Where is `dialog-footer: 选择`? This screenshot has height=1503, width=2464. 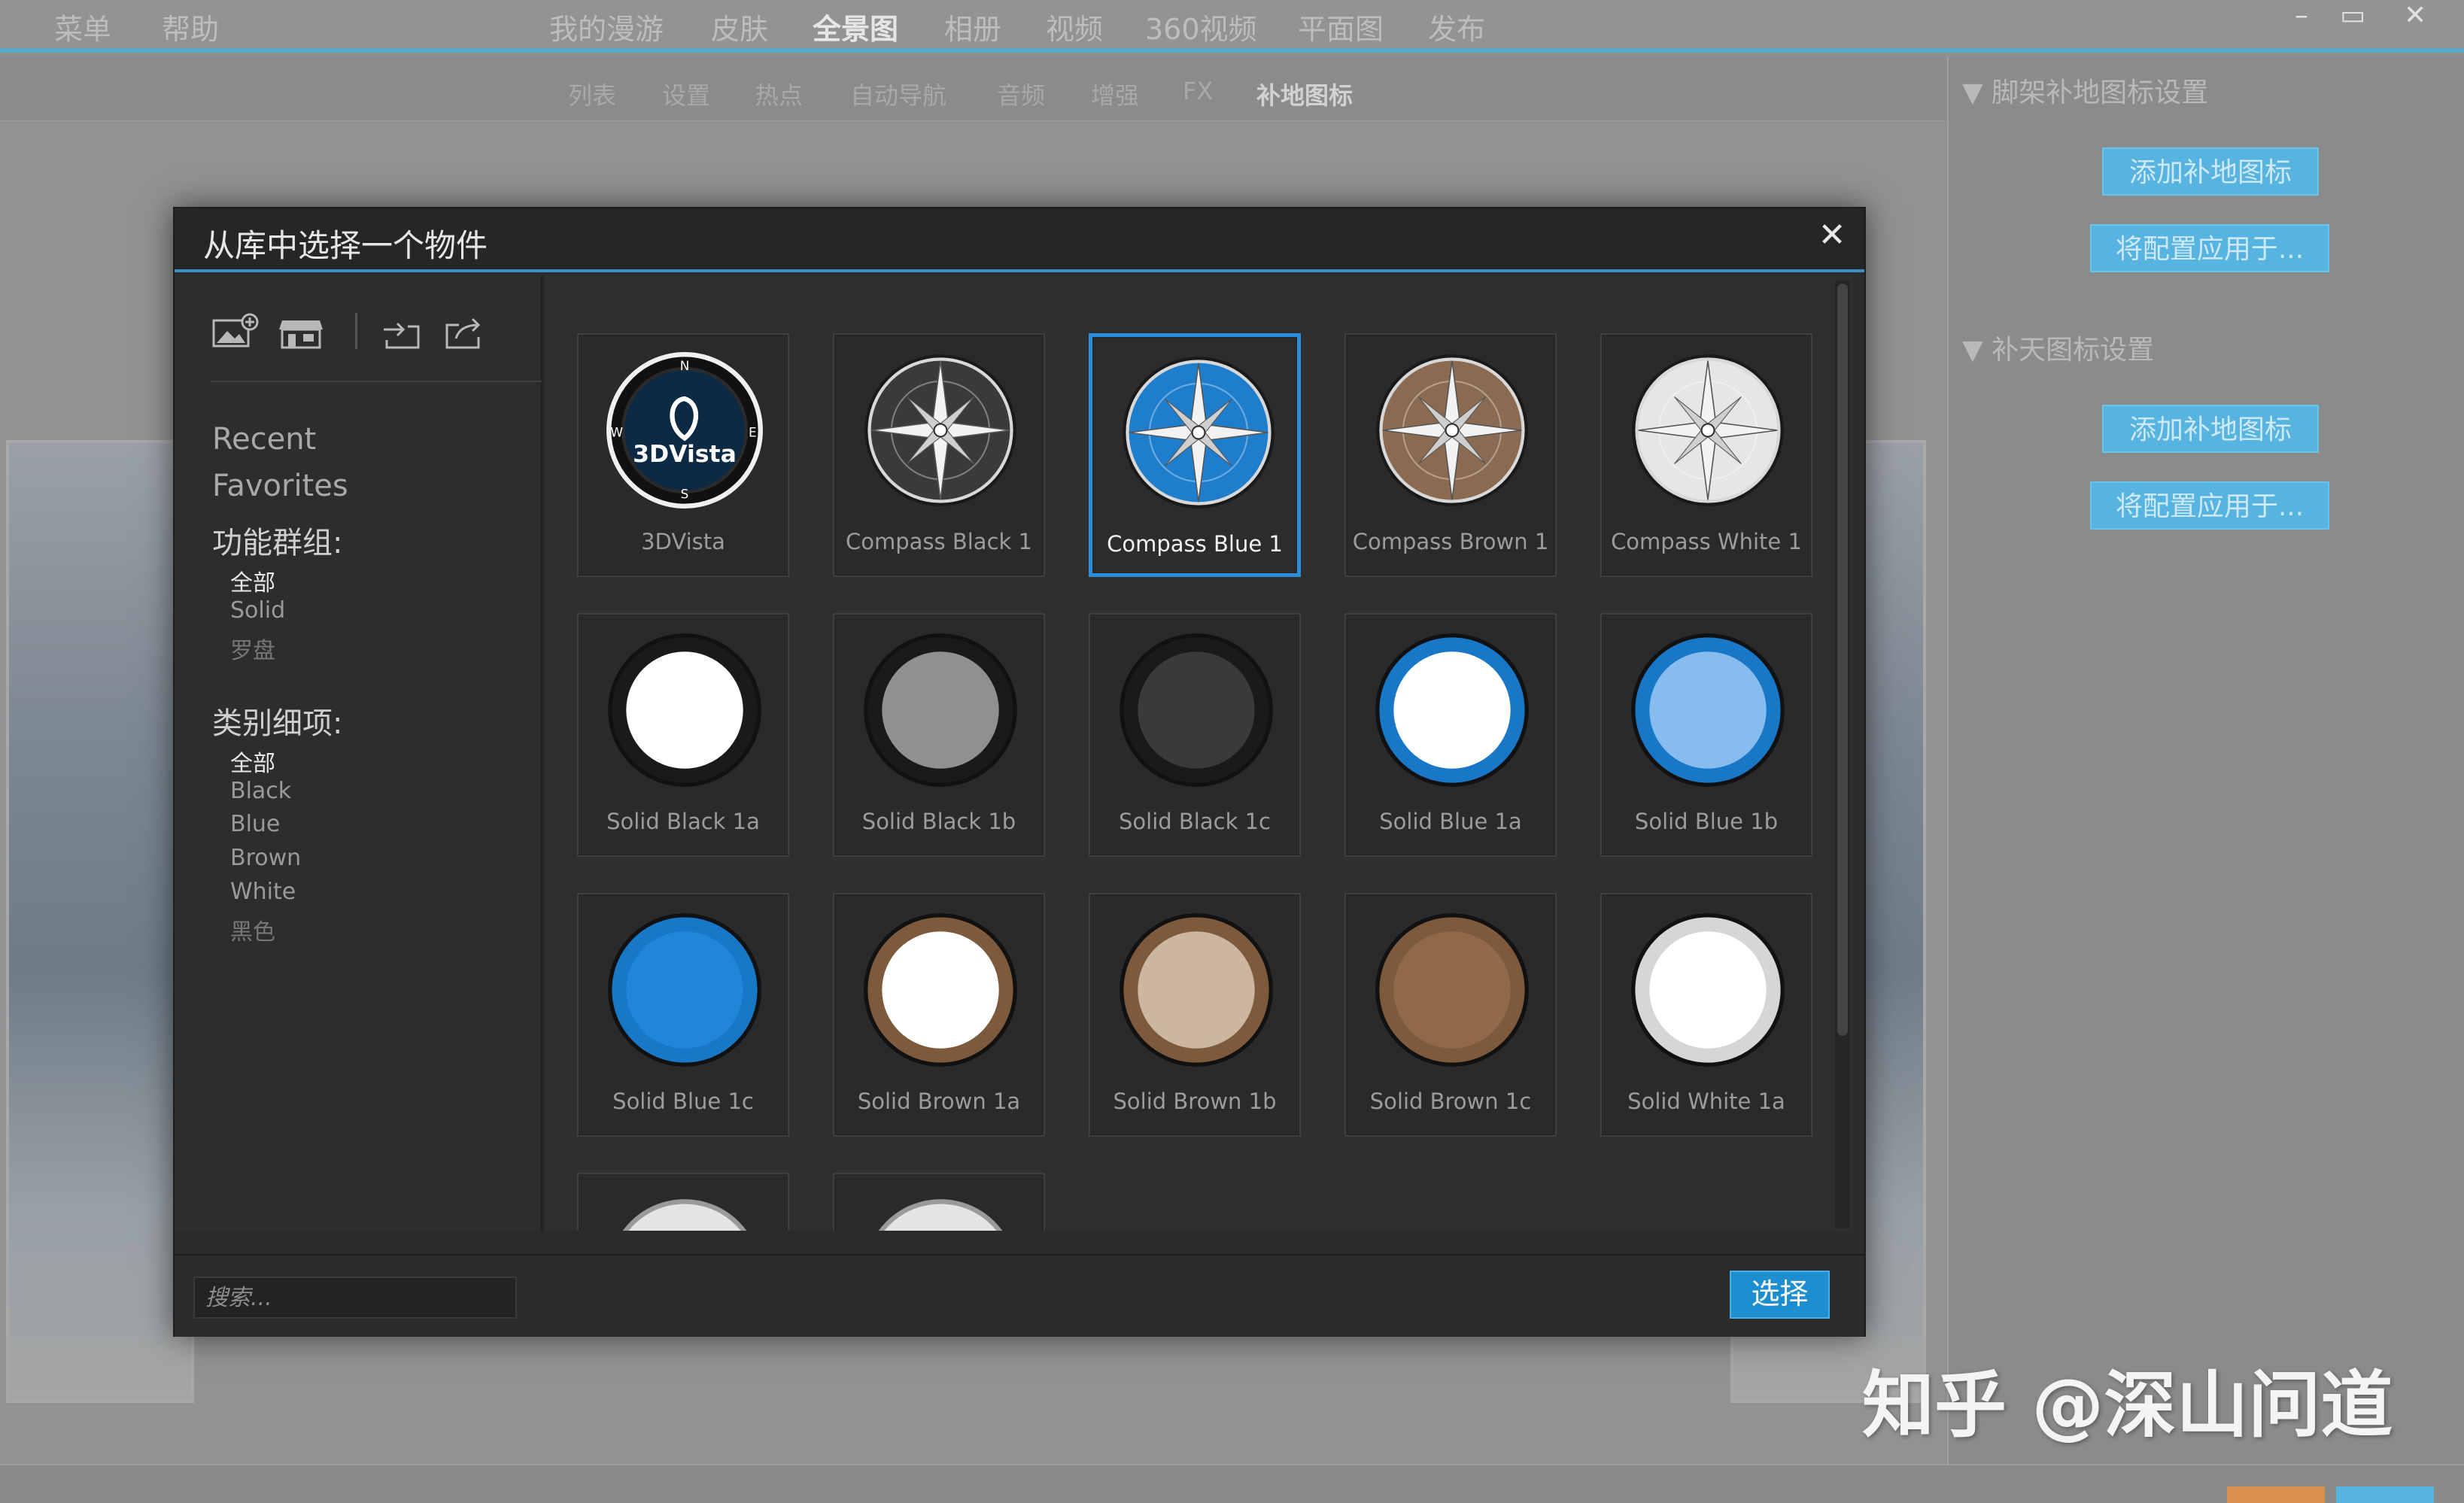 dialog-footer: 选择 is located at coordinates (1019, 1295).